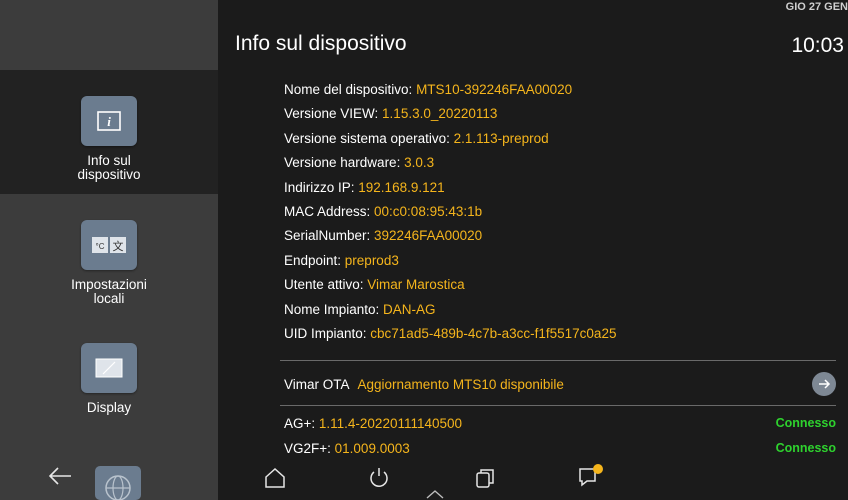 The width and height of the screenshot is (848, 500). Describe the element at coordinates (109, 275) in the screenshot. I see `sidebar-item-locale-settings: °C 文 Impostazioni locali` at that location.